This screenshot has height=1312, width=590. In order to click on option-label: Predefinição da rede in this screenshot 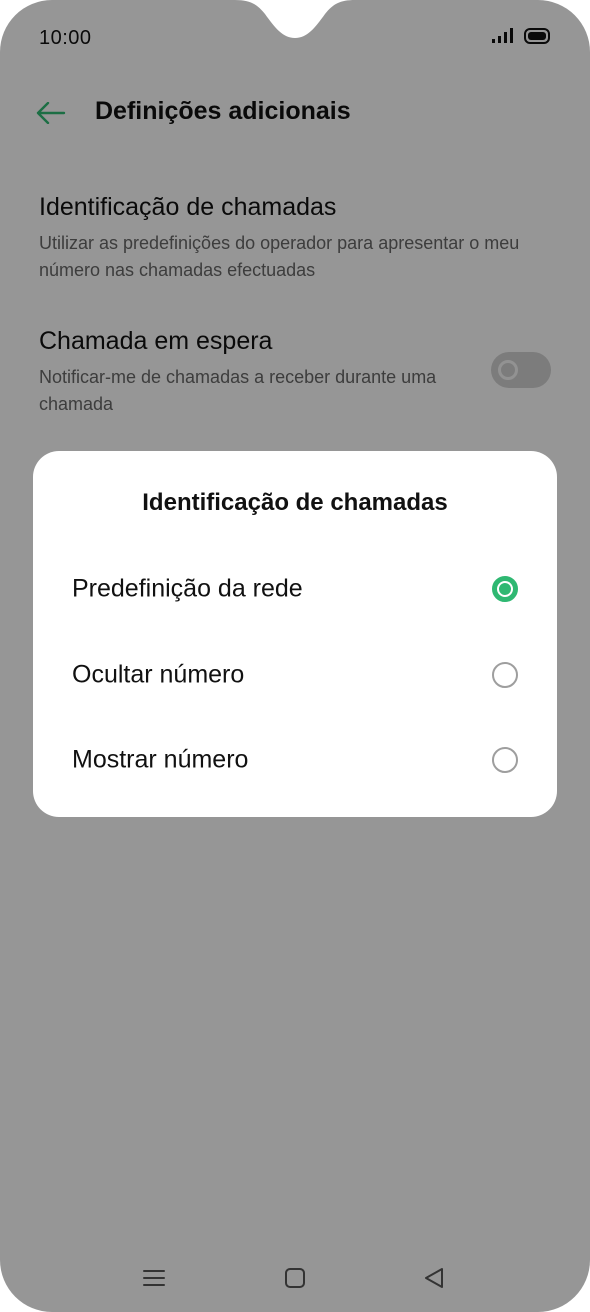, I will do `click(187, 588)`.